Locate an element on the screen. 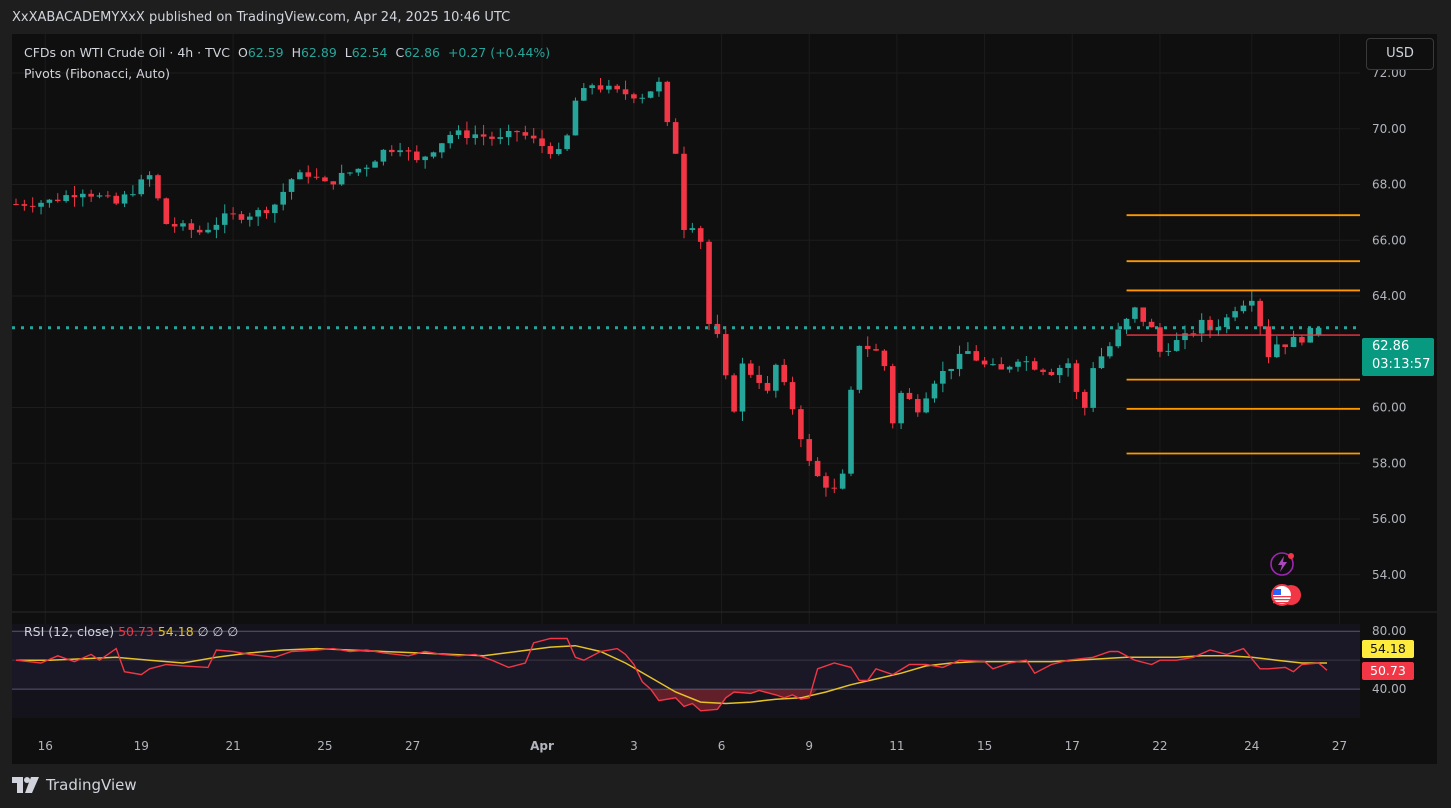 The image size is (1451, 808). rsi-axis-label: 80.00 is located at coordinates (1389, 631).